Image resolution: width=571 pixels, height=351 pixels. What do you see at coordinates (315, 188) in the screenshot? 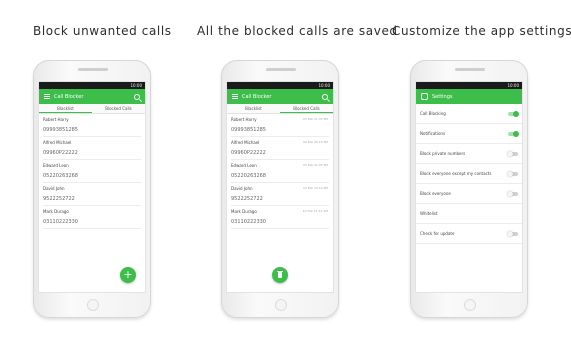
I see `call-date: 04 Feb 15:14 PM` at bounding box center [315, 188].